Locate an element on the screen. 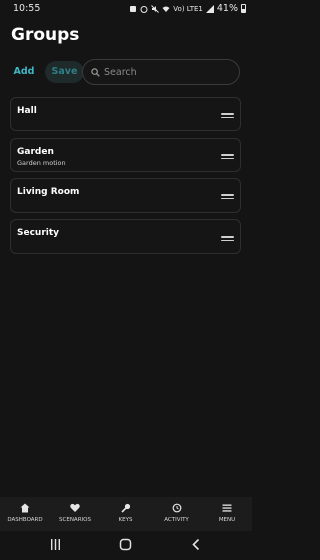 The image size is (320, 560). network-label: Vo) LTE1 is located at coordinates (188, 8).